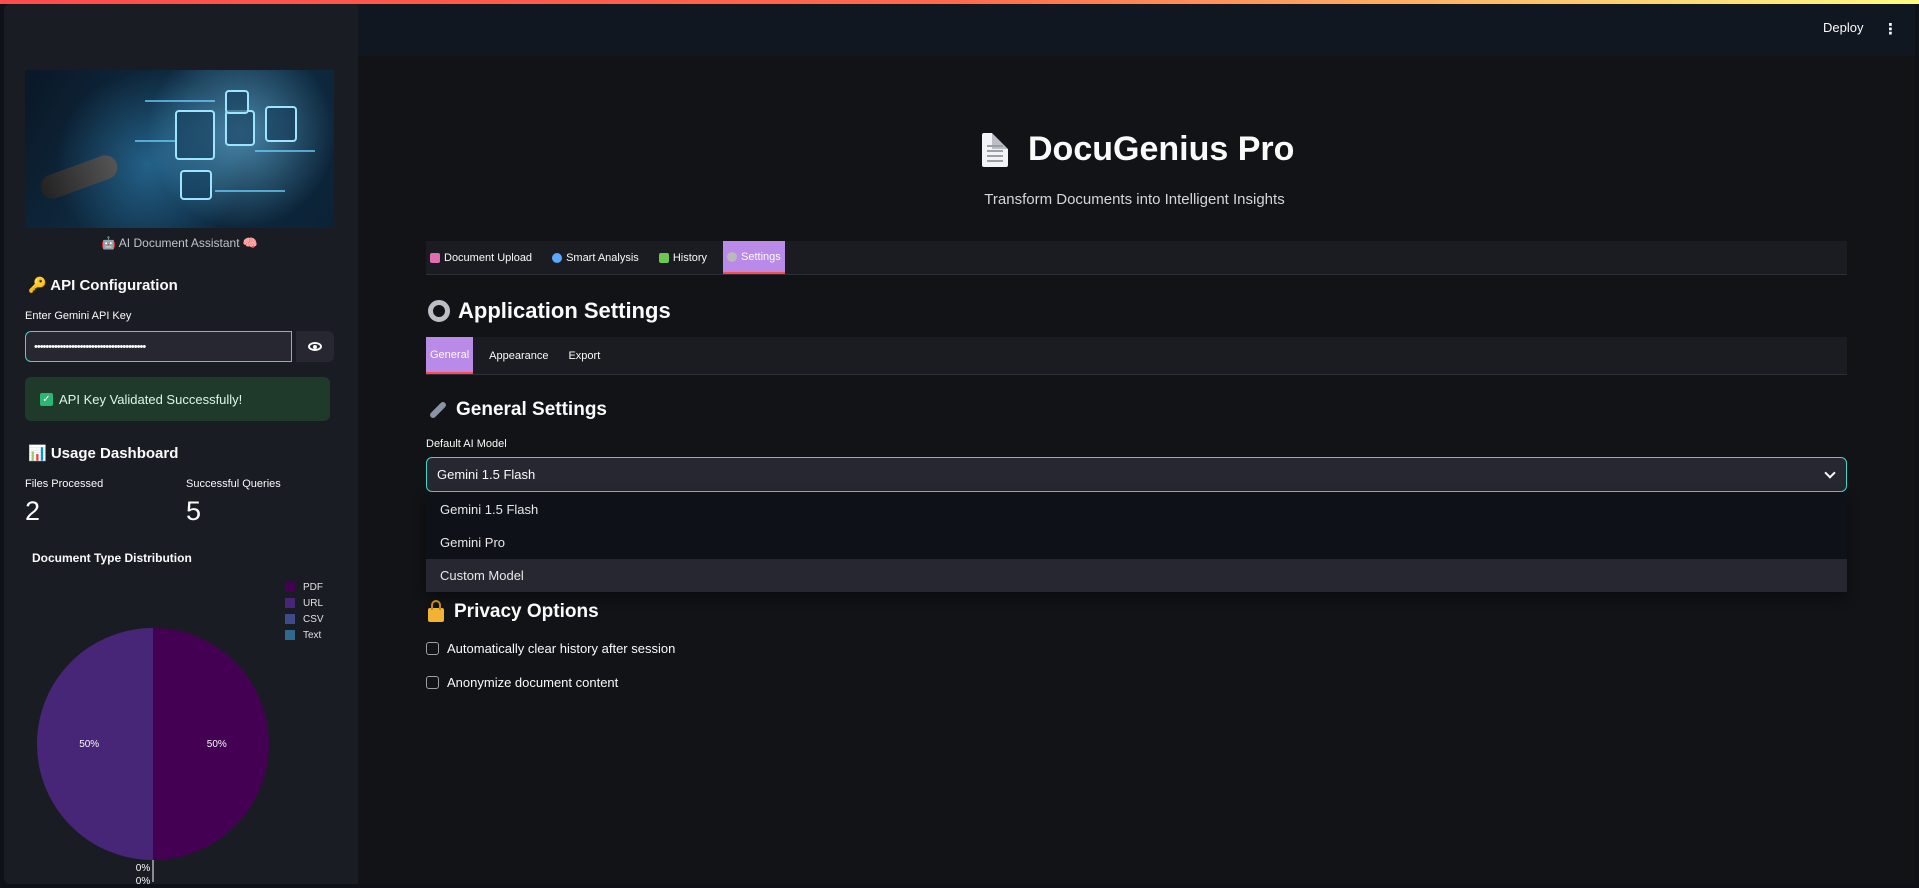 The height and width of the screenshot is (888, 1919). What do you see at coordinates (549, 311) in the screenshot?
I see `settings-header: Application Settings` at bounding box center [549, 311].